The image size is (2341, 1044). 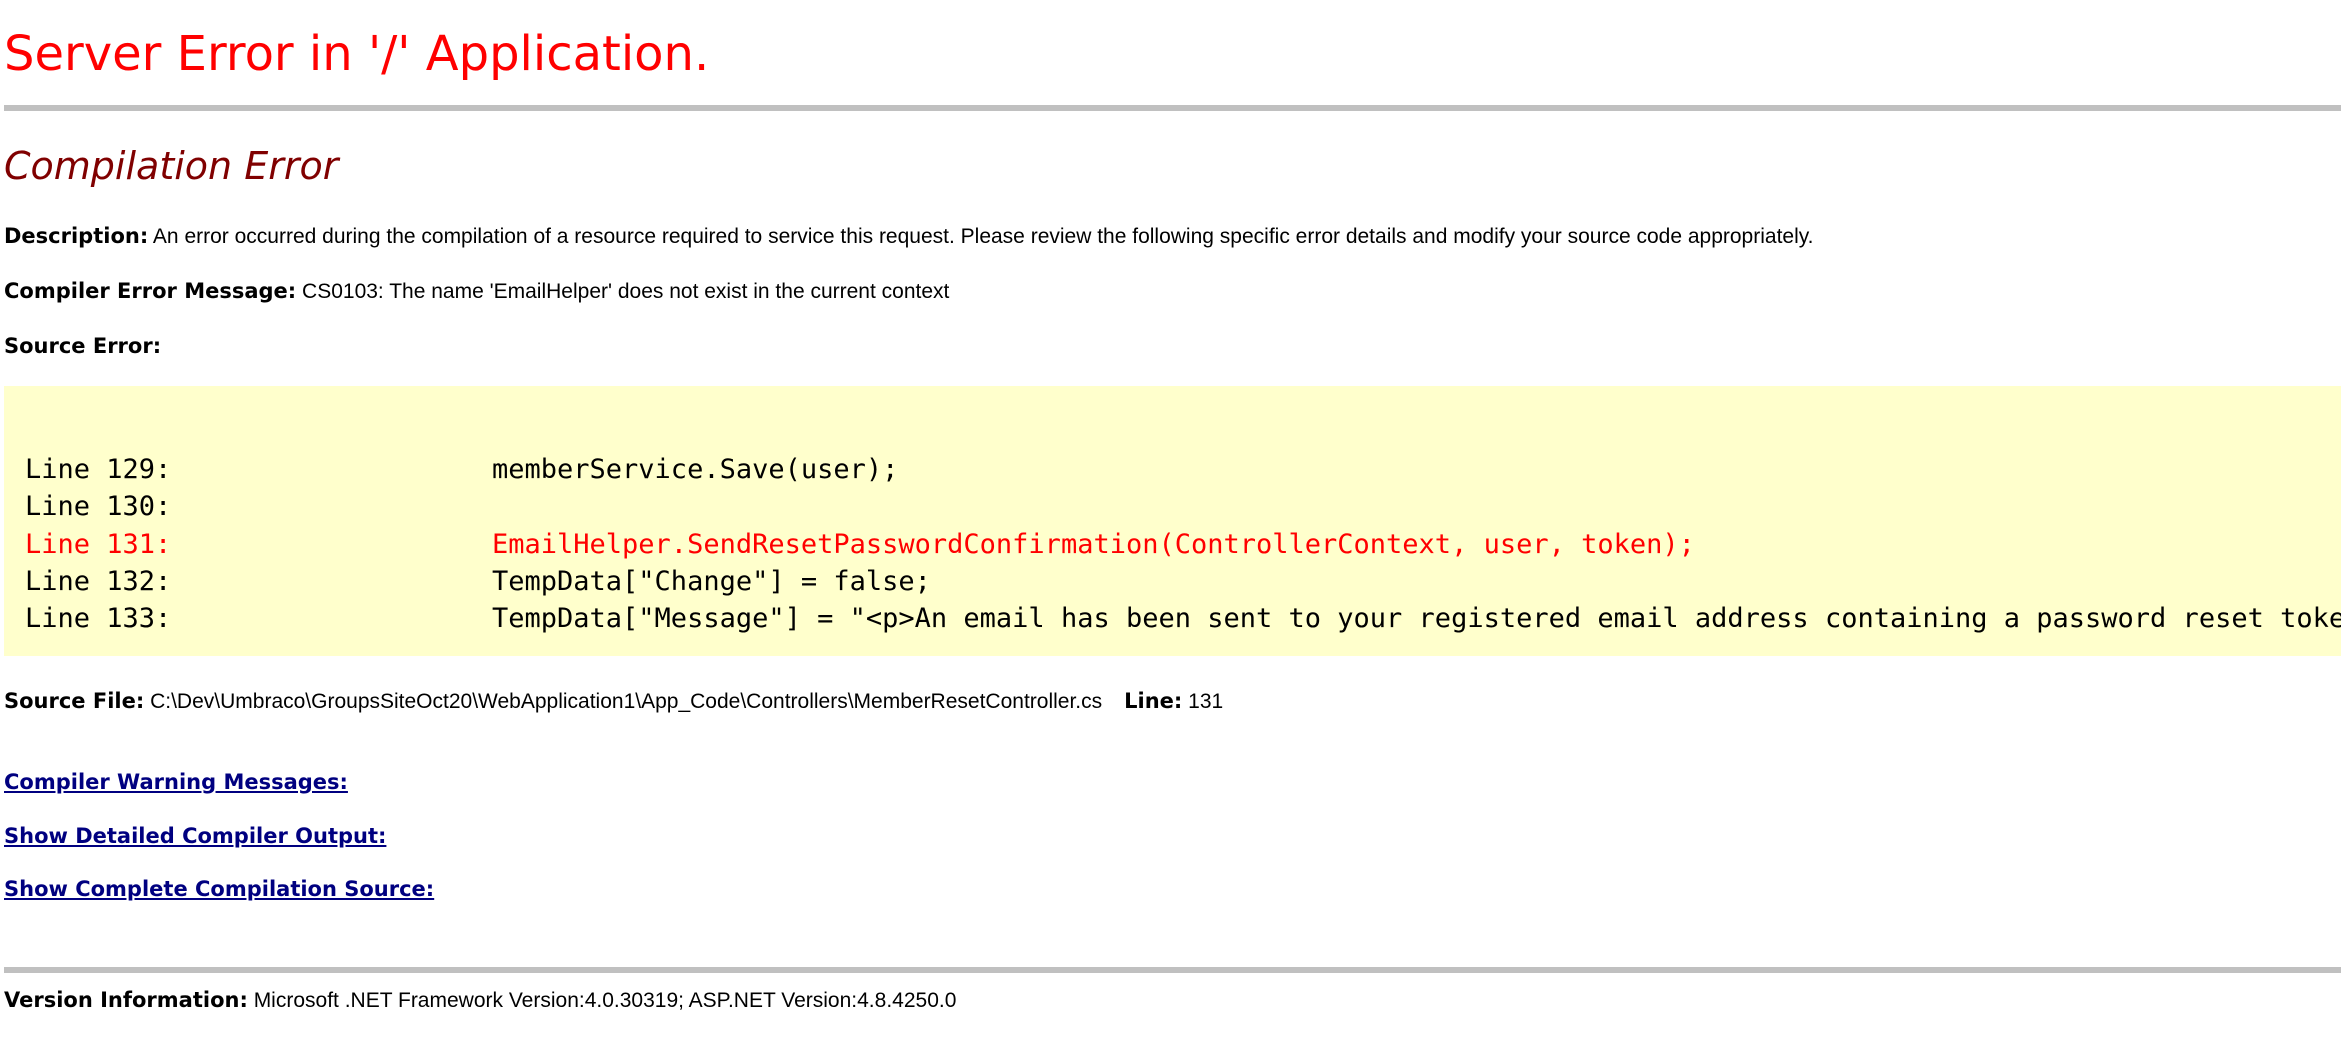 What do you see at coordinates (176, 782) in the screenshot?
I see `compiler-warning-messages-link: Compiler Warning Messages:` at bounding box center [176, 782].